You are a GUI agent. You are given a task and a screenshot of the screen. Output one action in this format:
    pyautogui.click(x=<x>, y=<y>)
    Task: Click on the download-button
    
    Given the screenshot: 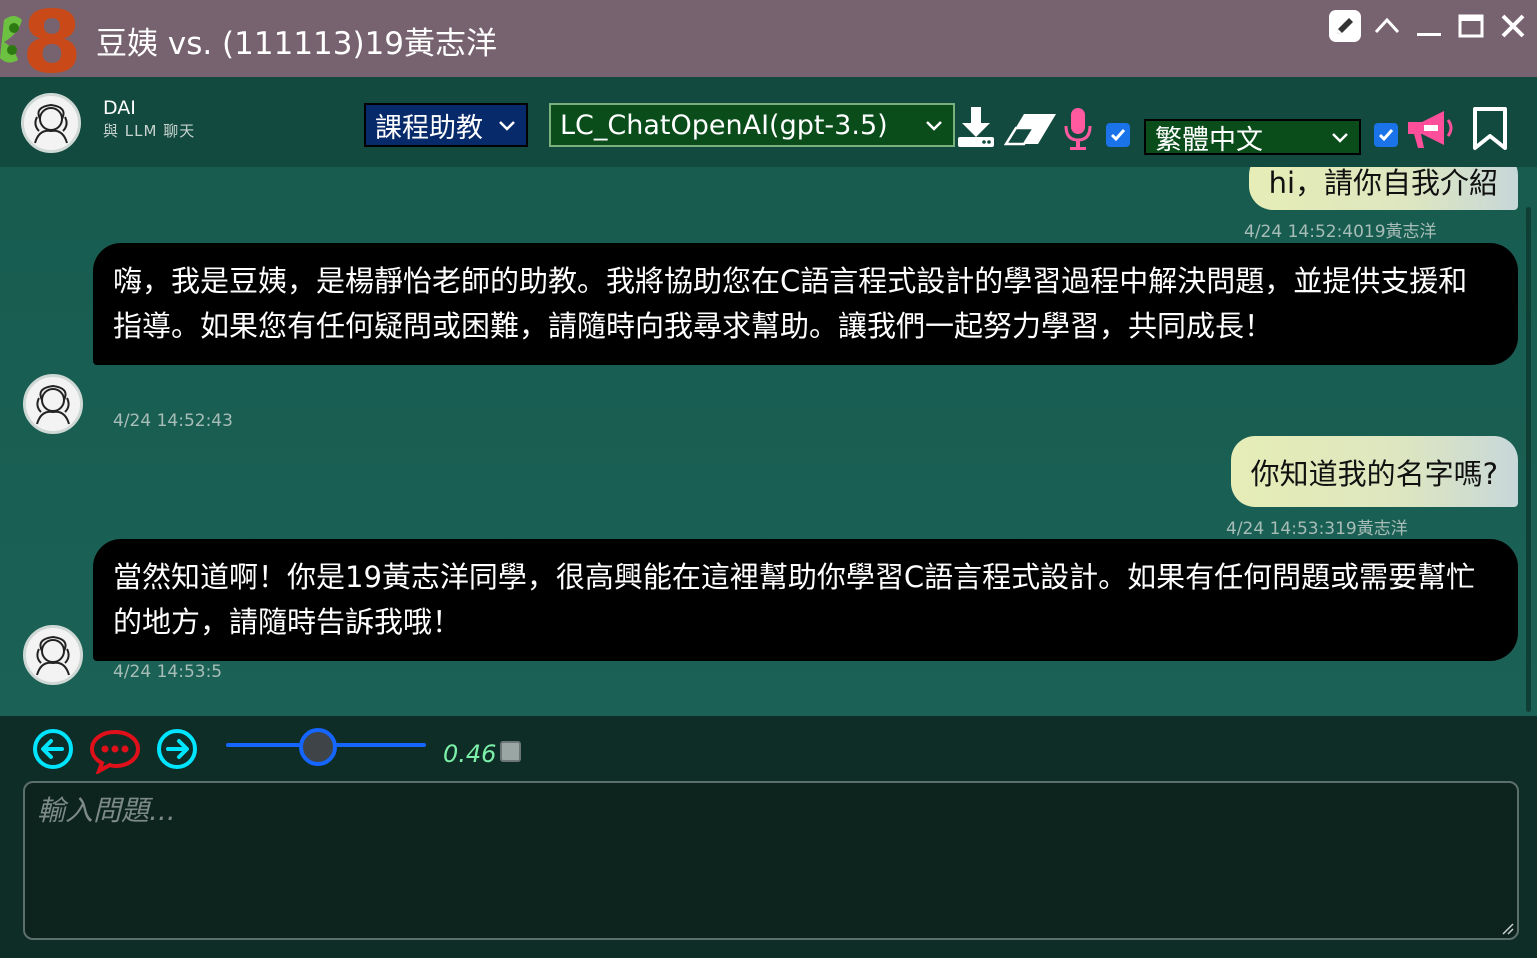 What is the action you would take?
    pyautogui.click(x=976, y=127)
    